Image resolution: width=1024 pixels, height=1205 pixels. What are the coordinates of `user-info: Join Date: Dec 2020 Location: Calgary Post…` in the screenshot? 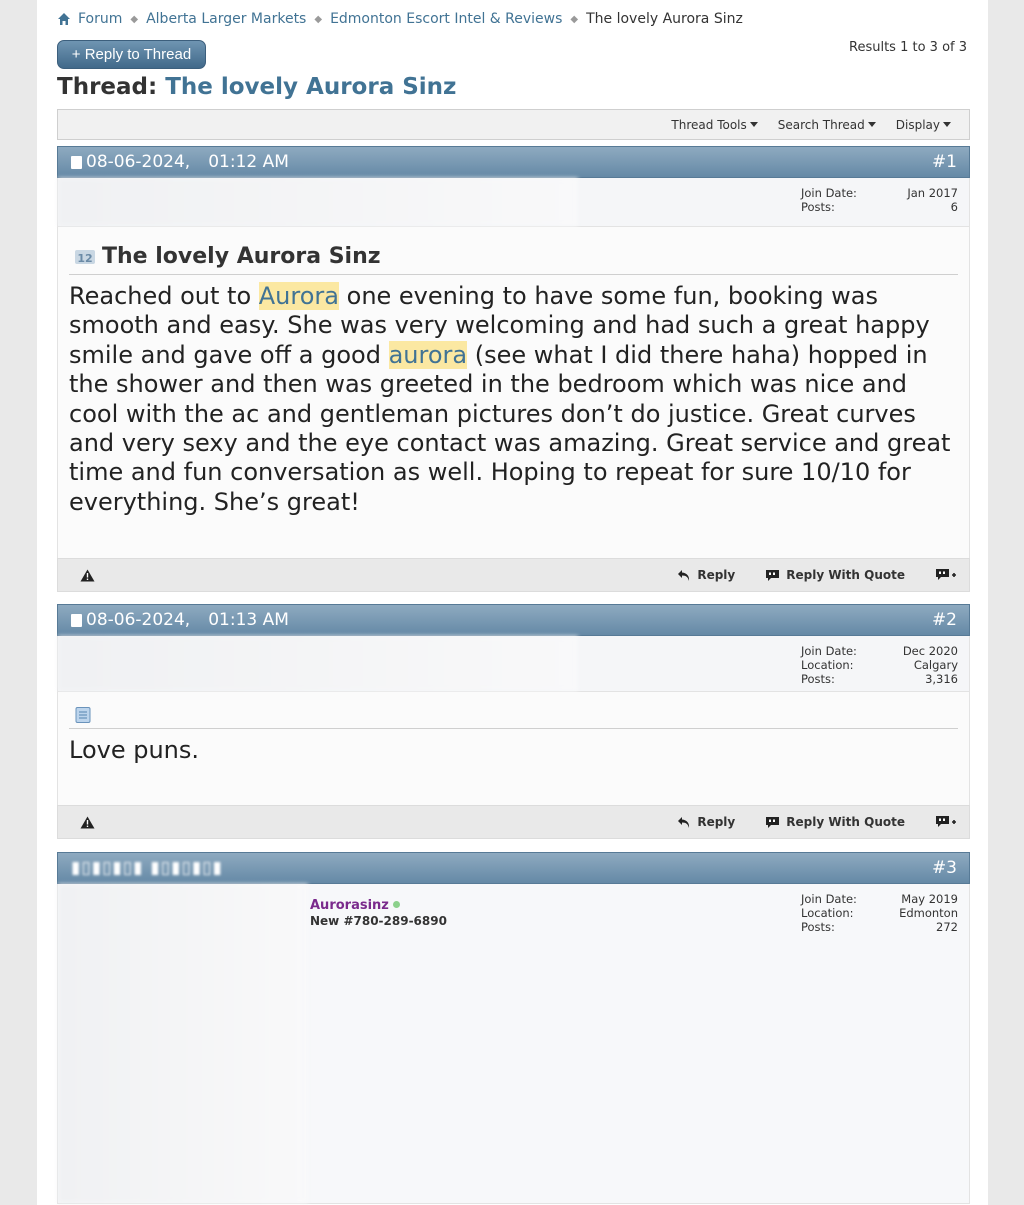 It's located at (513, 664).